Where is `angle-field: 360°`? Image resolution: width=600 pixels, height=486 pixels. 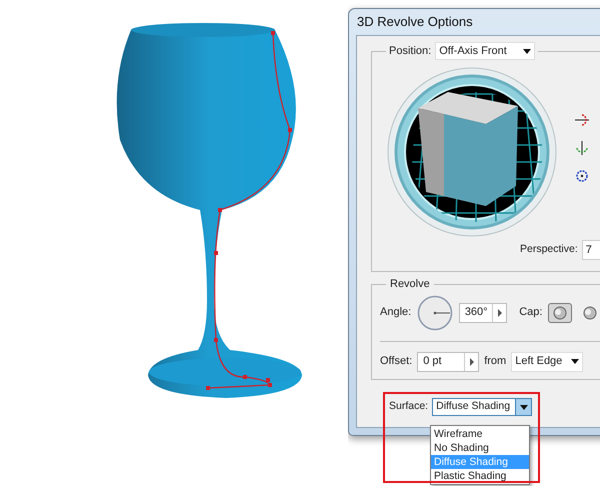
angle-field: 360° is located at coordinates (483, 312).